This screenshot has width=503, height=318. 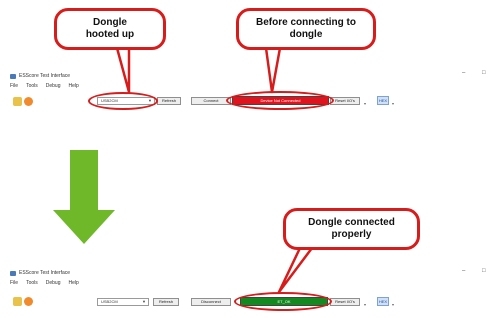 I want to click on highlight-ring-status, so click(x=280, y=100).